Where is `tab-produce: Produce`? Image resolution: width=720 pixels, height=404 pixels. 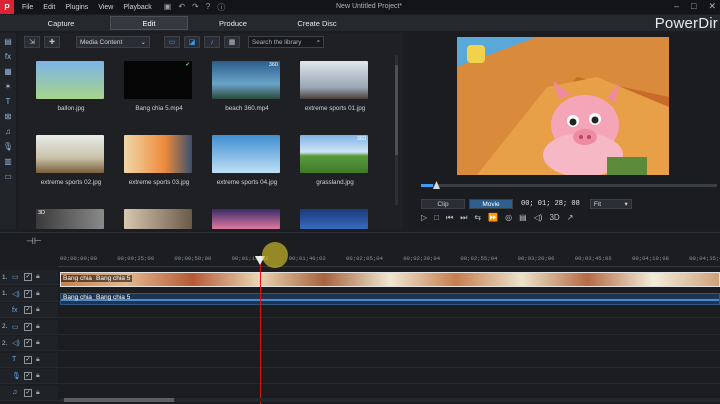
tab-produce: Produce is located at coordinates (233, 23).